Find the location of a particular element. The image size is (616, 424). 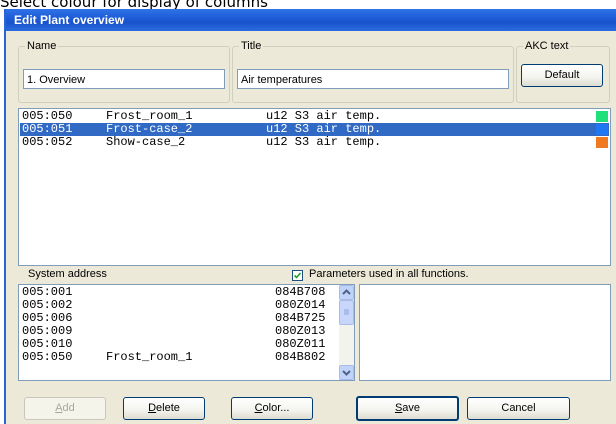

name-field: 1. Overview is located at coordinates (124, 79).